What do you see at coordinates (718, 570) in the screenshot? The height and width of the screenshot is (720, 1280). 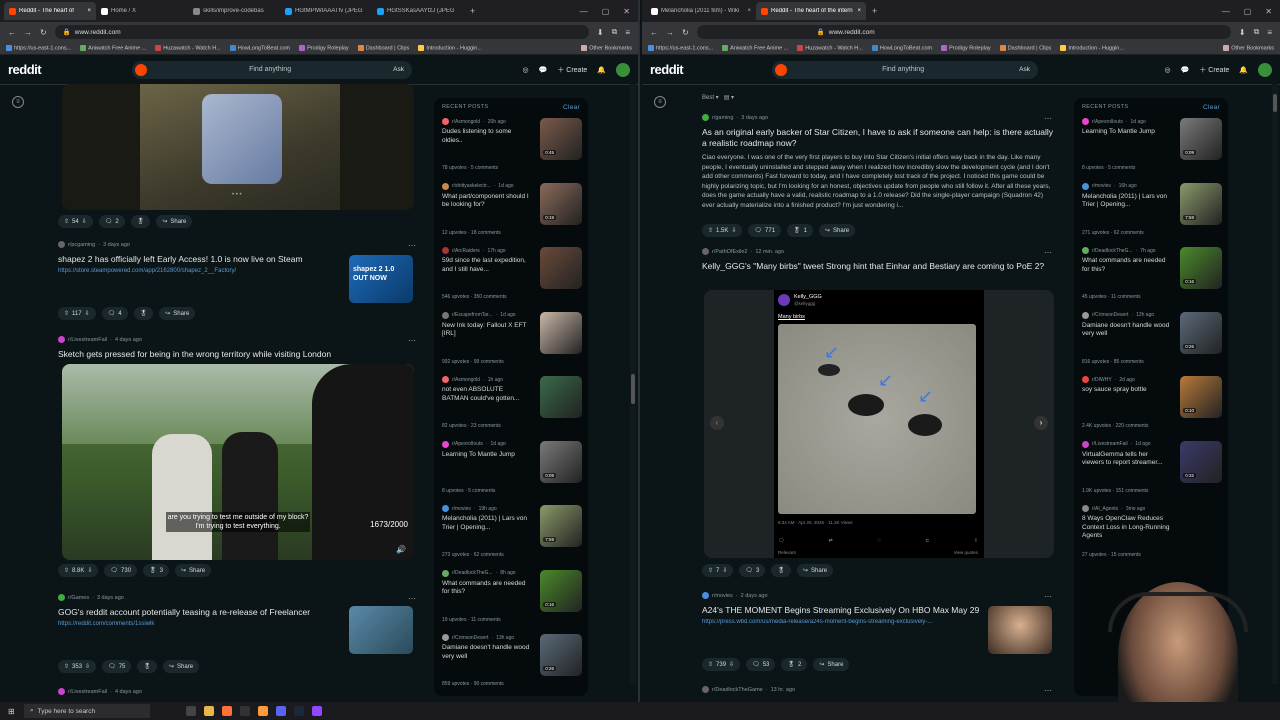 I see `vote-pill: ⇧ 7 ⇩` at bounding box center [718, 570].